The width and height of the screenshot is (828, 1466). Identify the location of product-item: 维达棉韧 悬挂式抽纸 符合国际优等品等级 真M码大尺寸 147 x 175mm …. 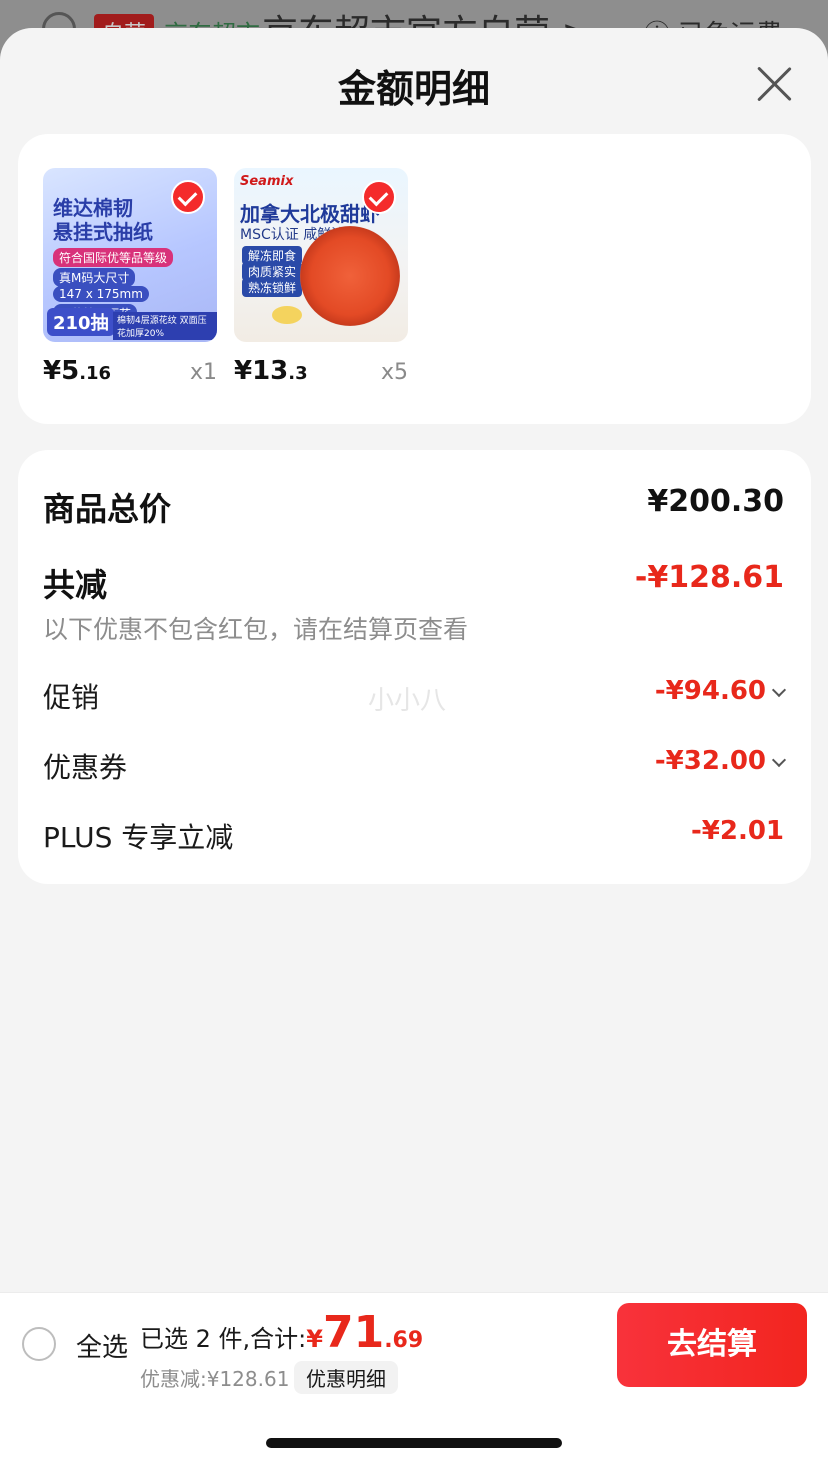
(130, 277).